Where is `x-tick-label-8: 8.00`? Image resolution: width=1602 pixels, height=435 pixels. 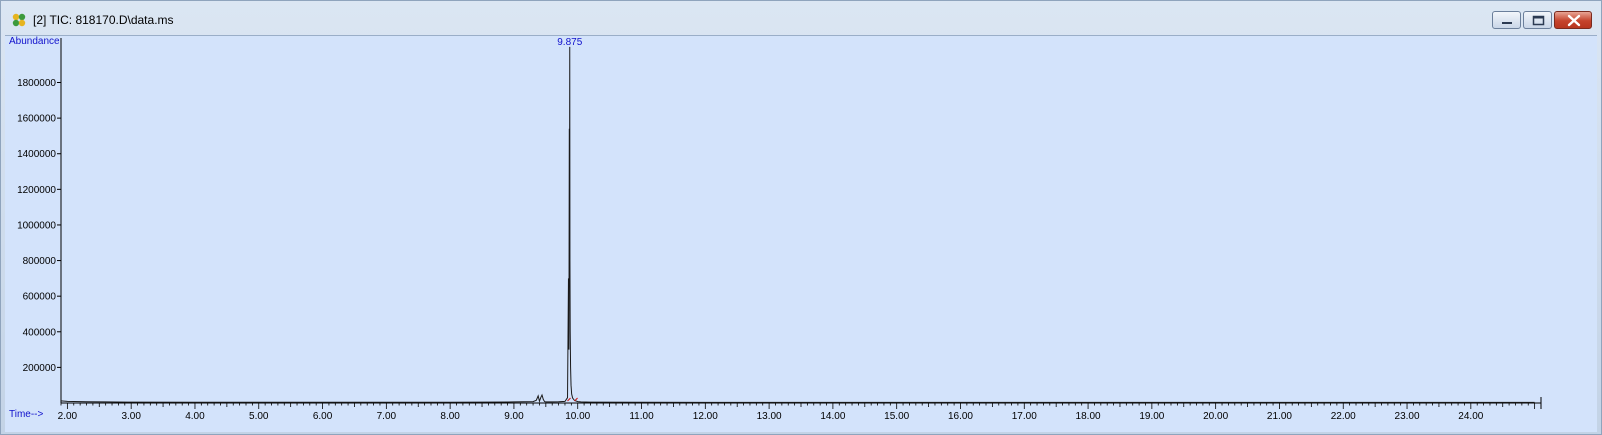 x-tick-label-8: 8.00 is located at coordinates (450, 416).